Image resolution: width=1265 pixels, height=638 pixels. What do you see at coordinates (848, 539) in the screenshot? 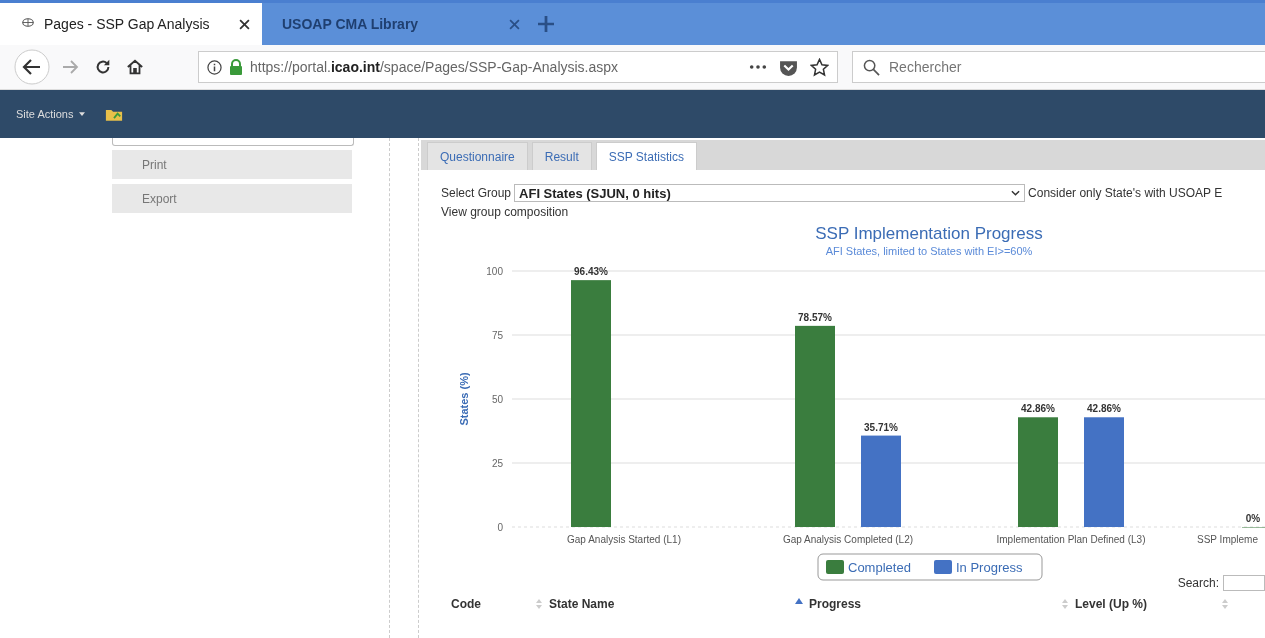
I see `x-tick-label: Gap Analysis Completed (L2)` at bounding box center [848, 539].